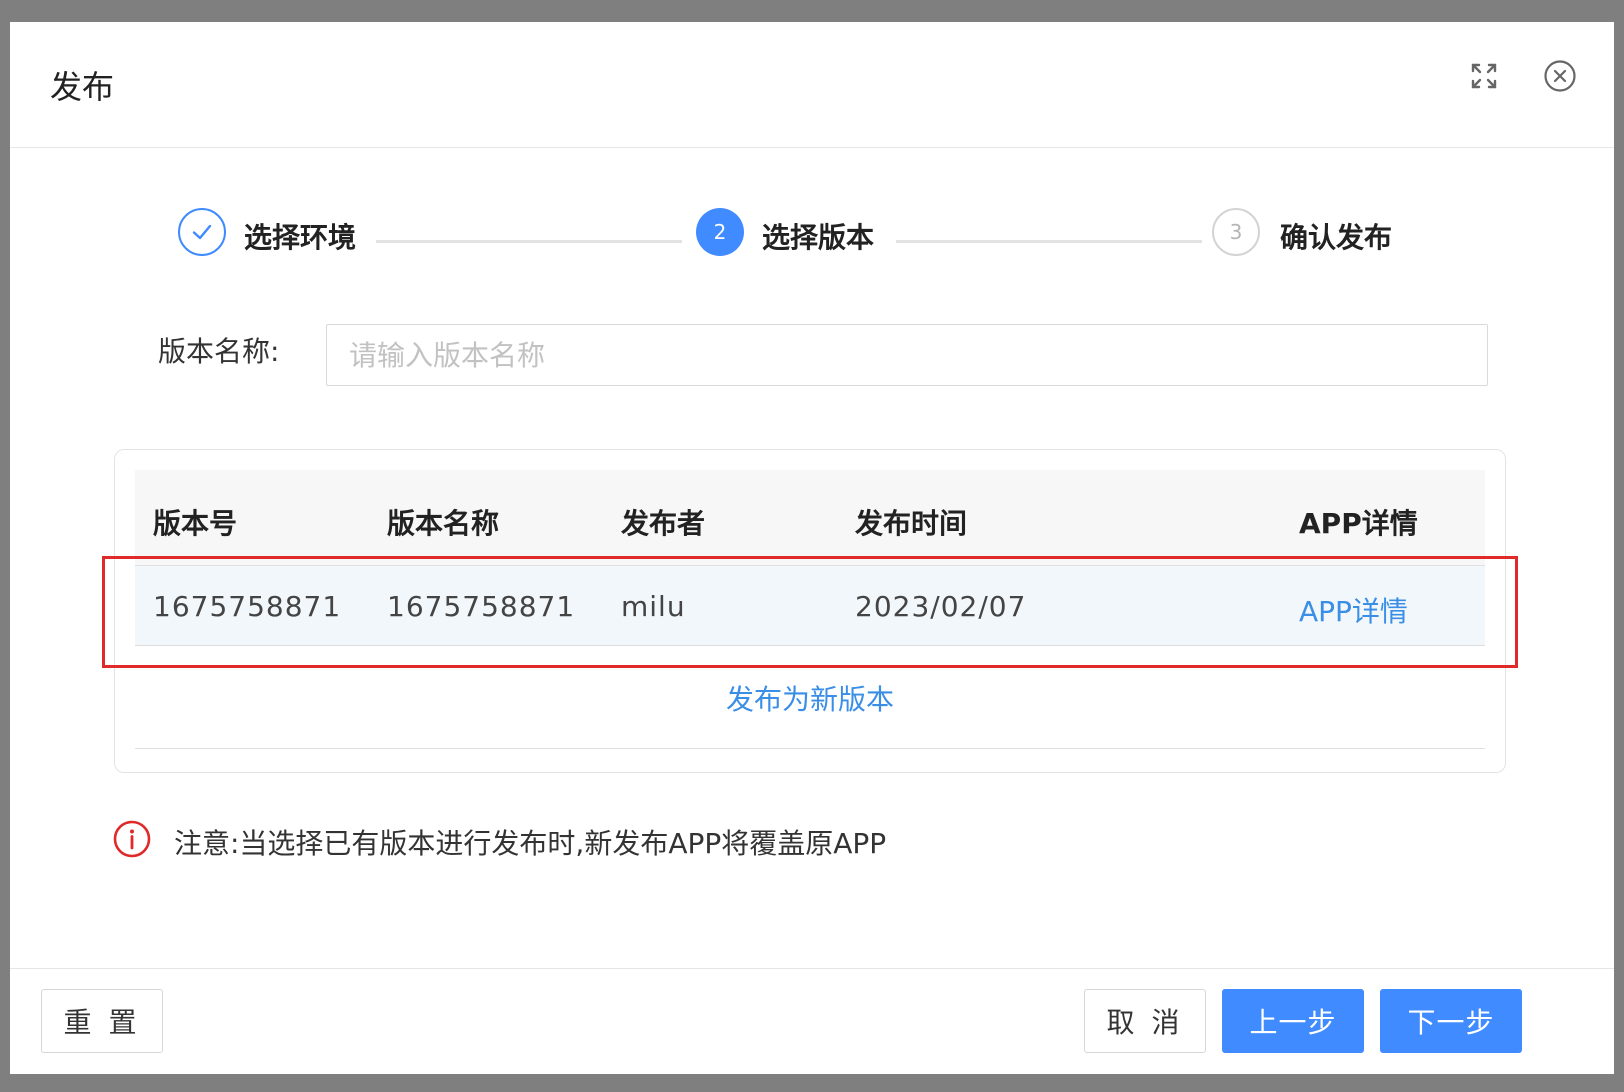 The width and height of the screenshot is (1624, 1092). What do you see at coordinates (810, 748) in the screenshot?
I see `table-bottom-divider` at bounding box center [810, 748].